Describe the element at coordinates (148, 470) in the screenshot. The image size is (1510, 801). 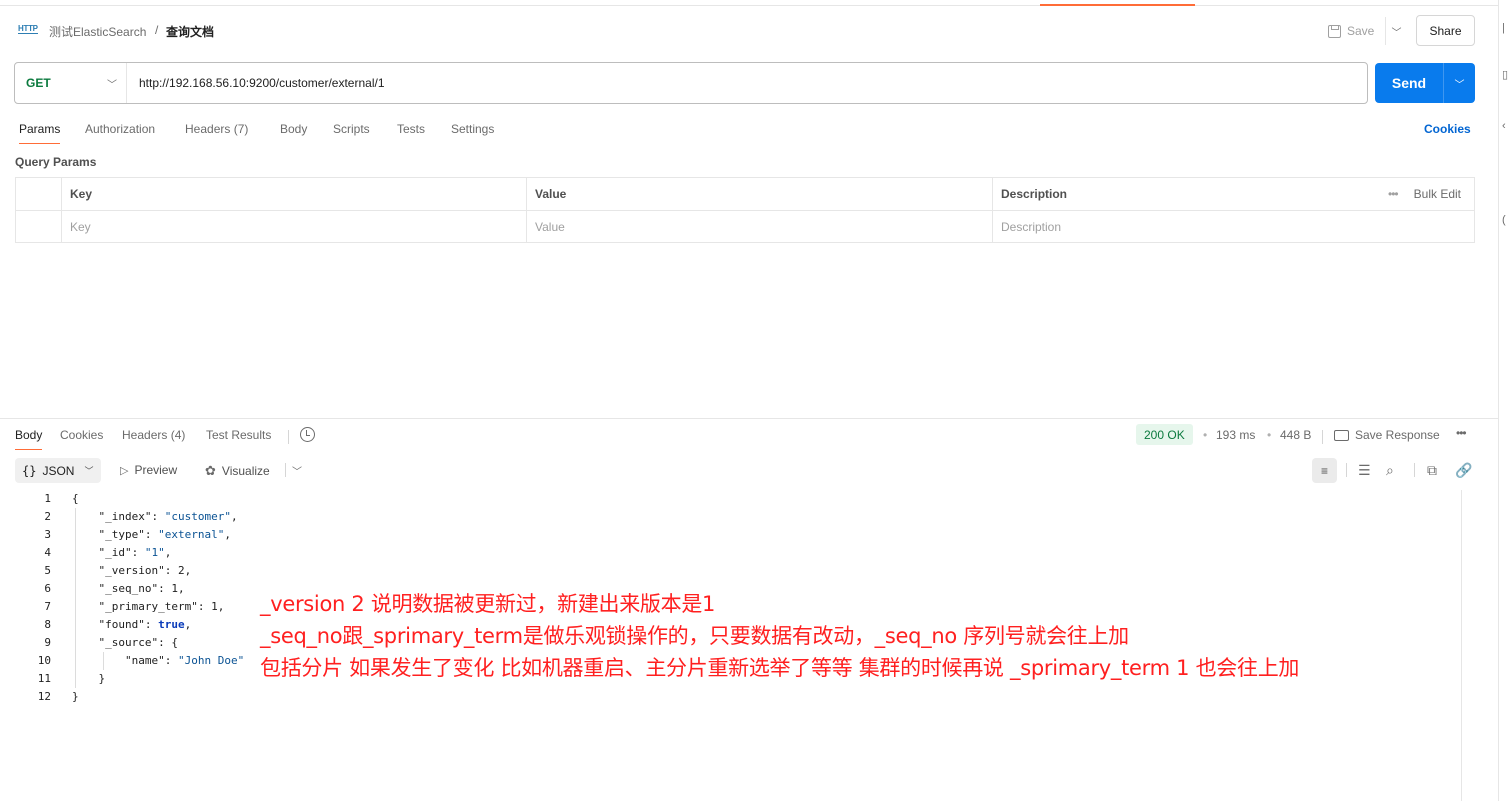
I see `preview-button: ▷ Preview` at that location.